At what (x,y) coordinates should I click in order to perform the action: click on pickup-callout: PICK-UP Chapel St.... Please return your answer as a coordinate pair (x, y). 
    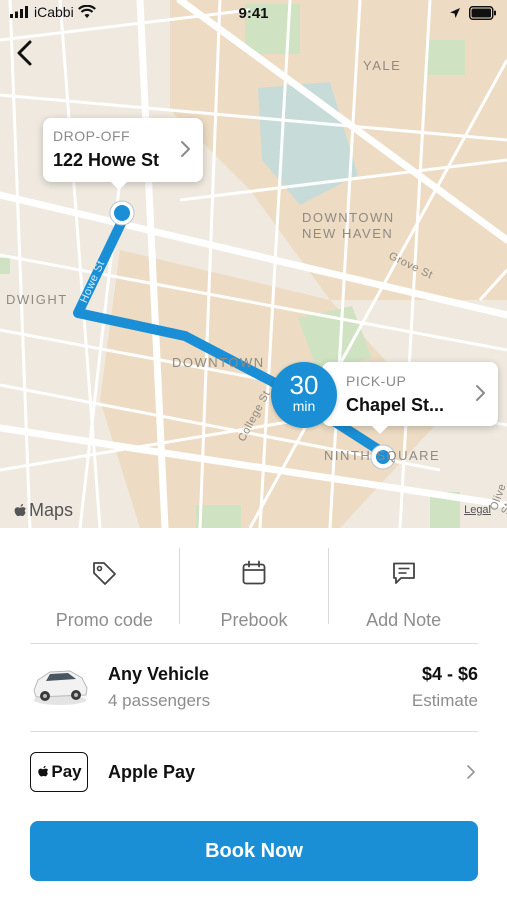
    Looking at the image, I should click on (410, 398).